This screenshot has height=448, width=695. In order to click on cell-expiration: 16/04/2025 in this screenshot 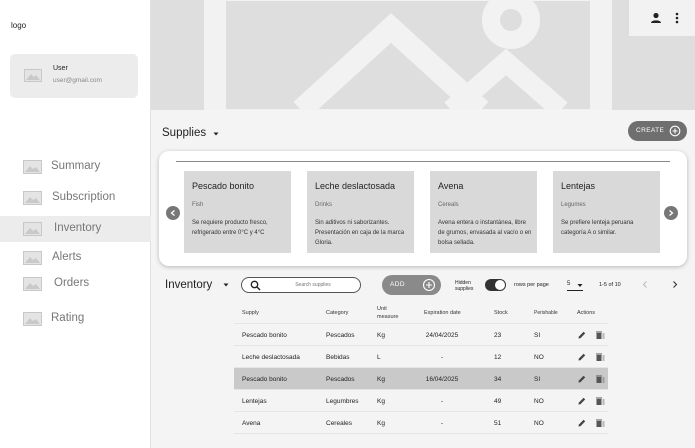, I will do `click(442, 379)`.